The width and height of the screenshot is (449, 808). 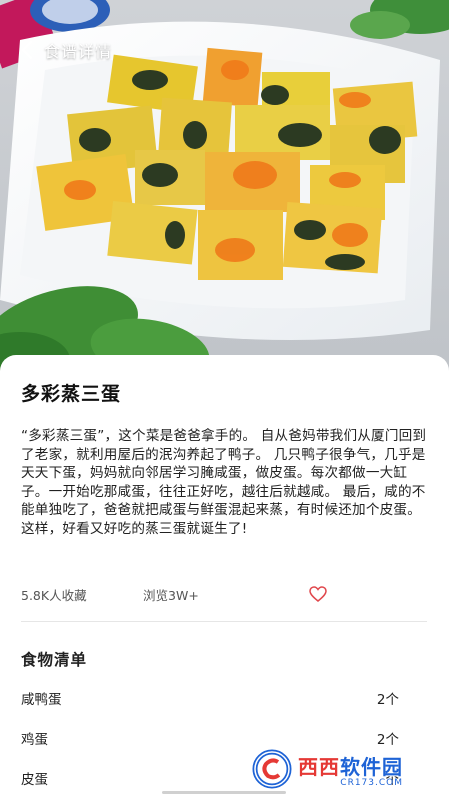 I want to click on heart-icon, so click(x=318, y=595).